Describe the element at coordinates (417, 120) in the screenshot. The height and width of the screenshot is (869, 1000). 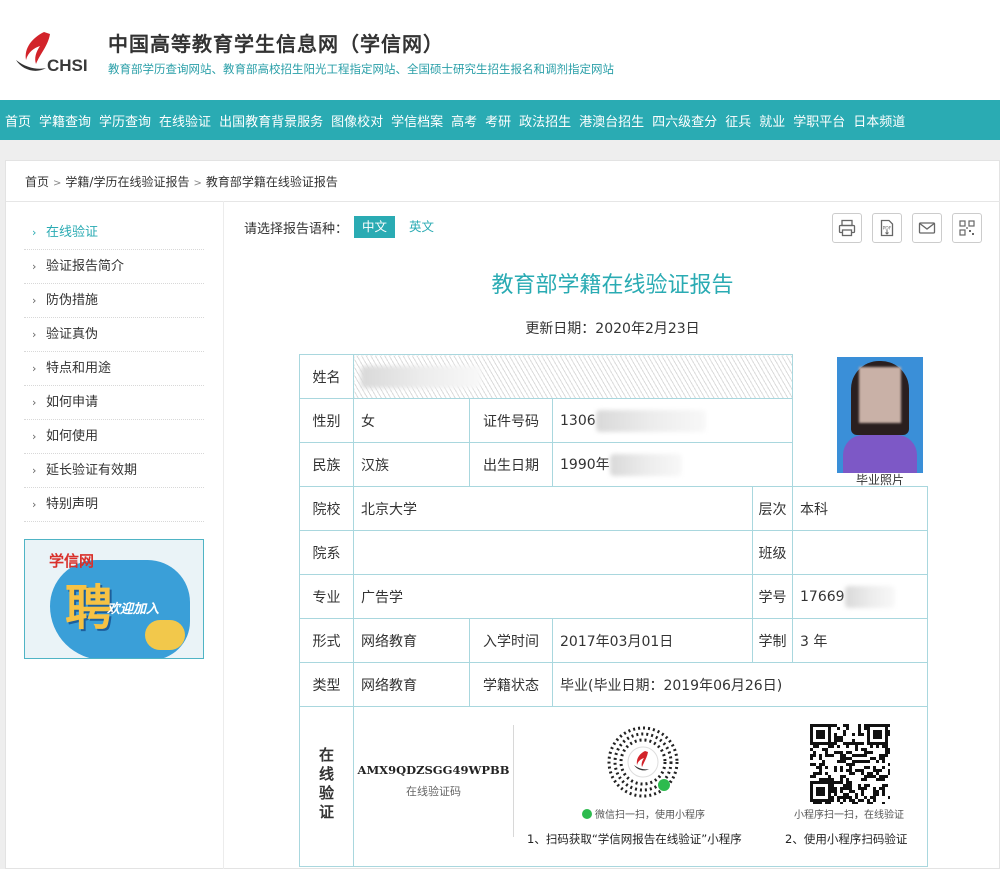
I see `nav-item-6: 学信档案` at that location.